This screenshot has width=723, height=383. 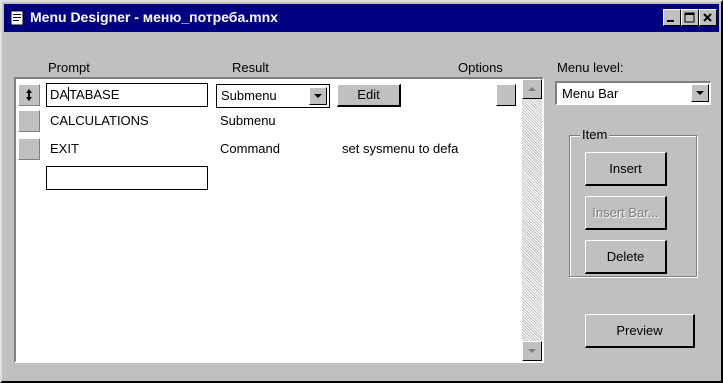 I want to click on column-header-prompt: Prompt, so click(x=69, y=67).